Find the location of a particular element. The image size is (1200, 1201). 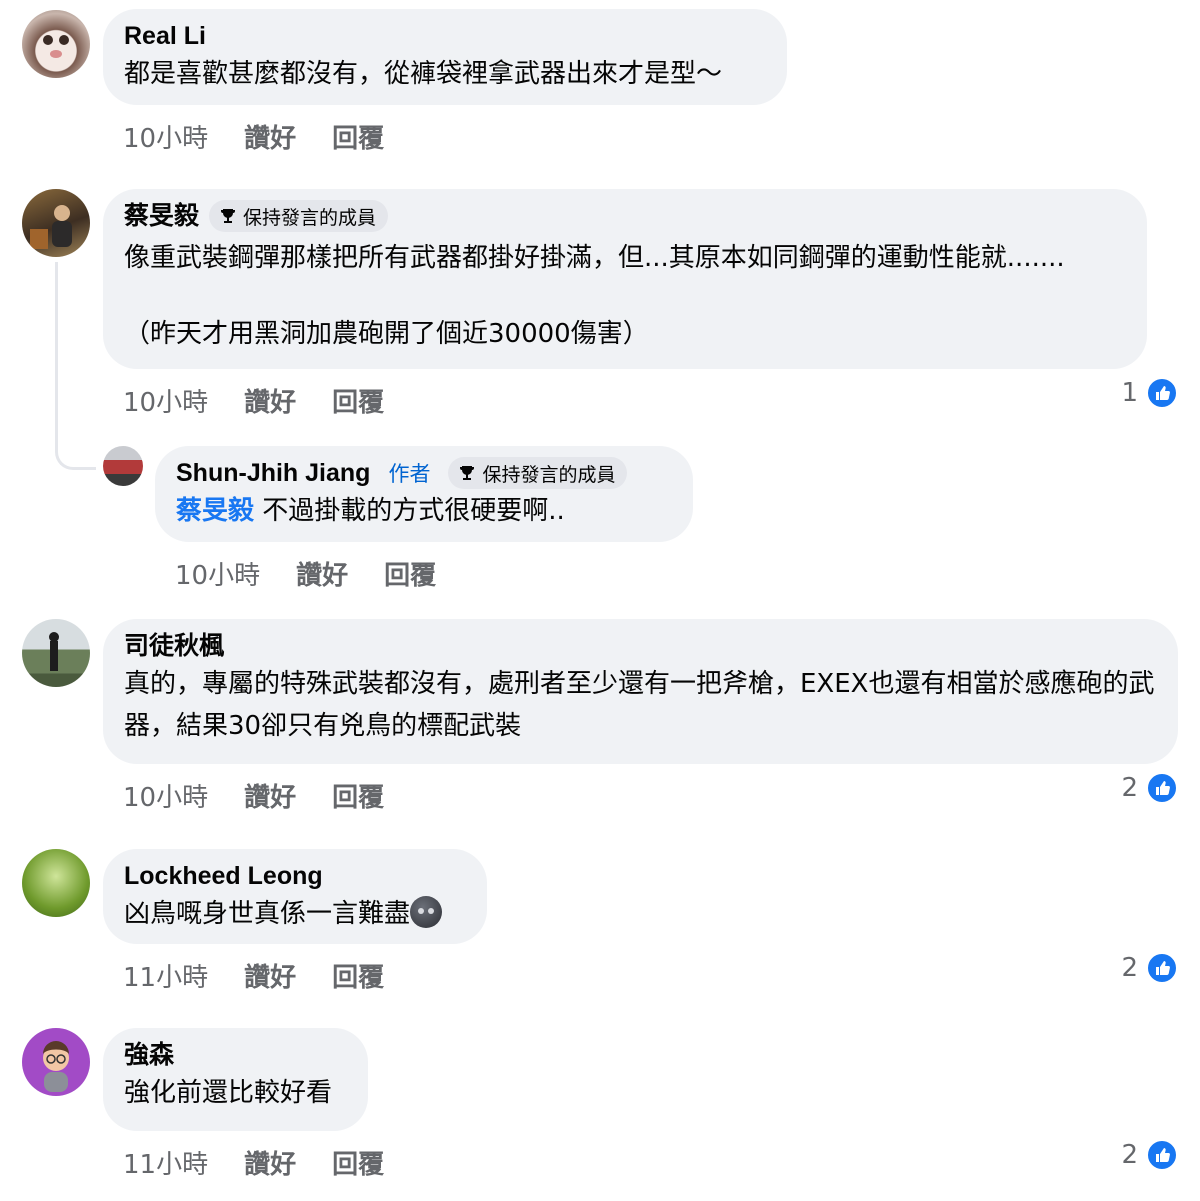

comment-text: 凶鳥嘅身世真係一言難盡 is located at coordinates (267, 914).